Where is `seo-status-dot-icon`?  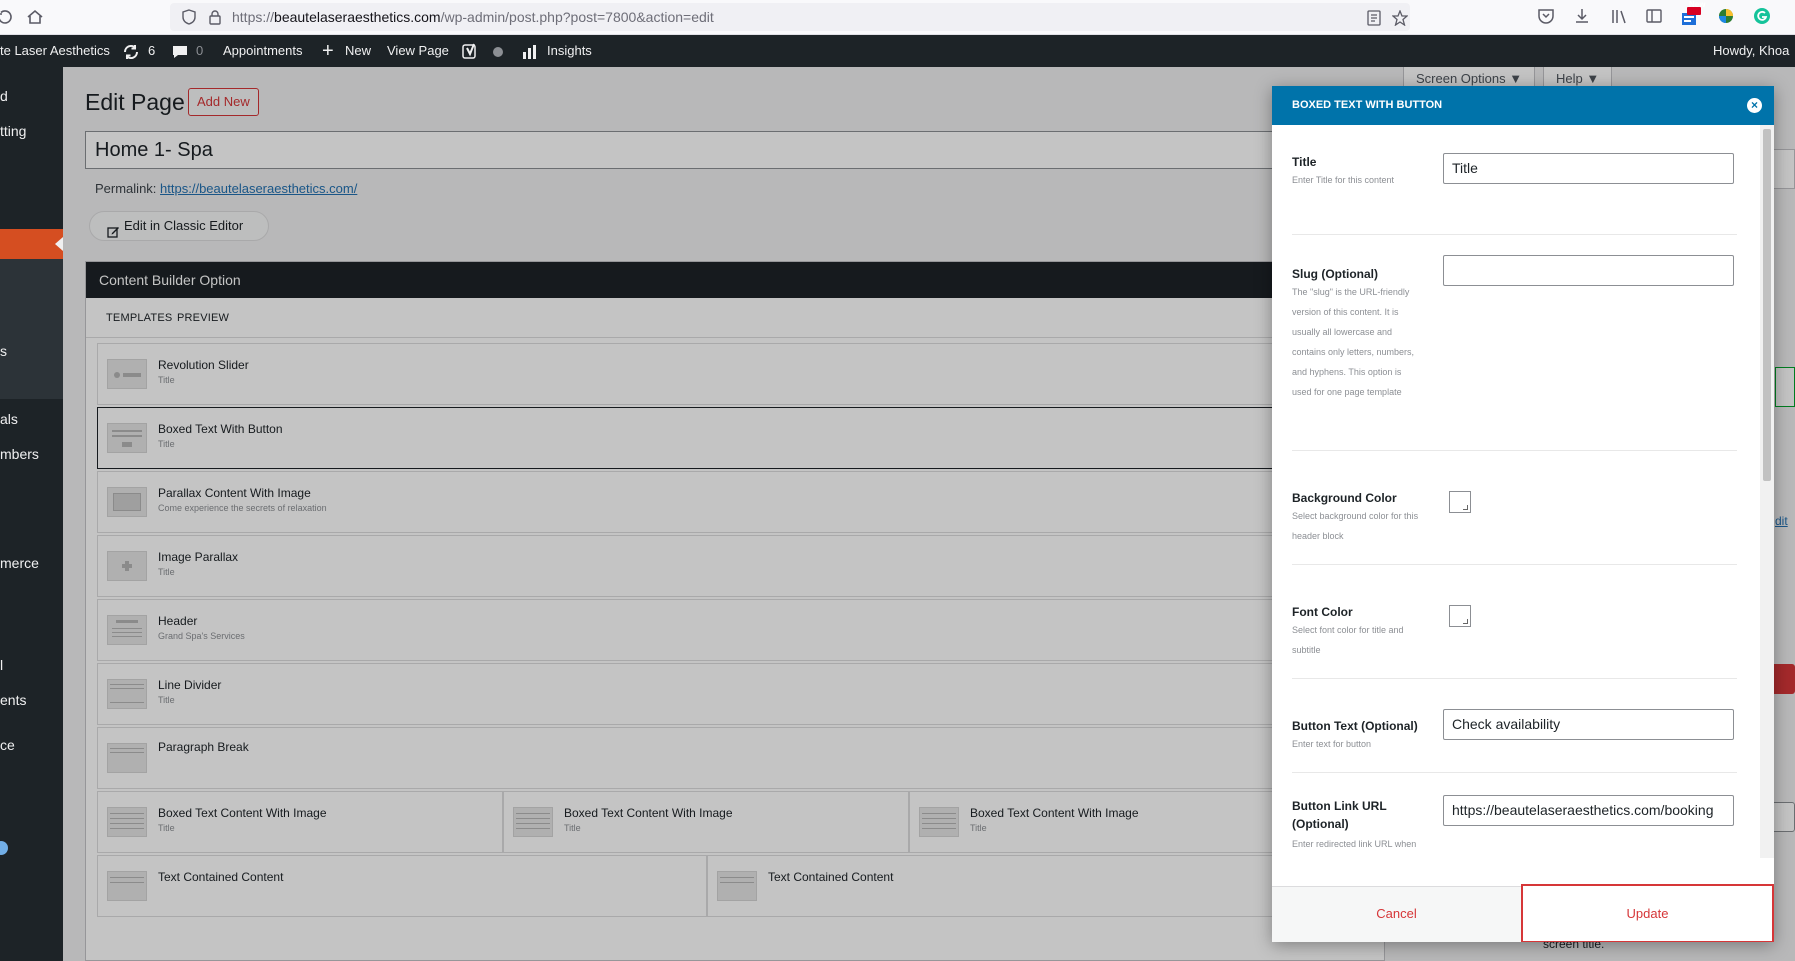 seo-status-dot-icon is located at coordinates (498, 51).